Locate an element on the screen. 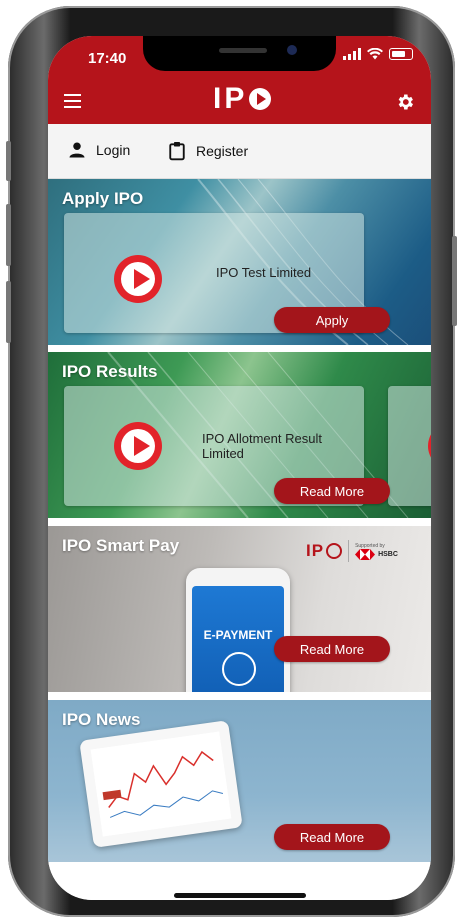 Image resolution: width=463 pixels, height=923 pixels. power-button is located at coordinates (454, 281).